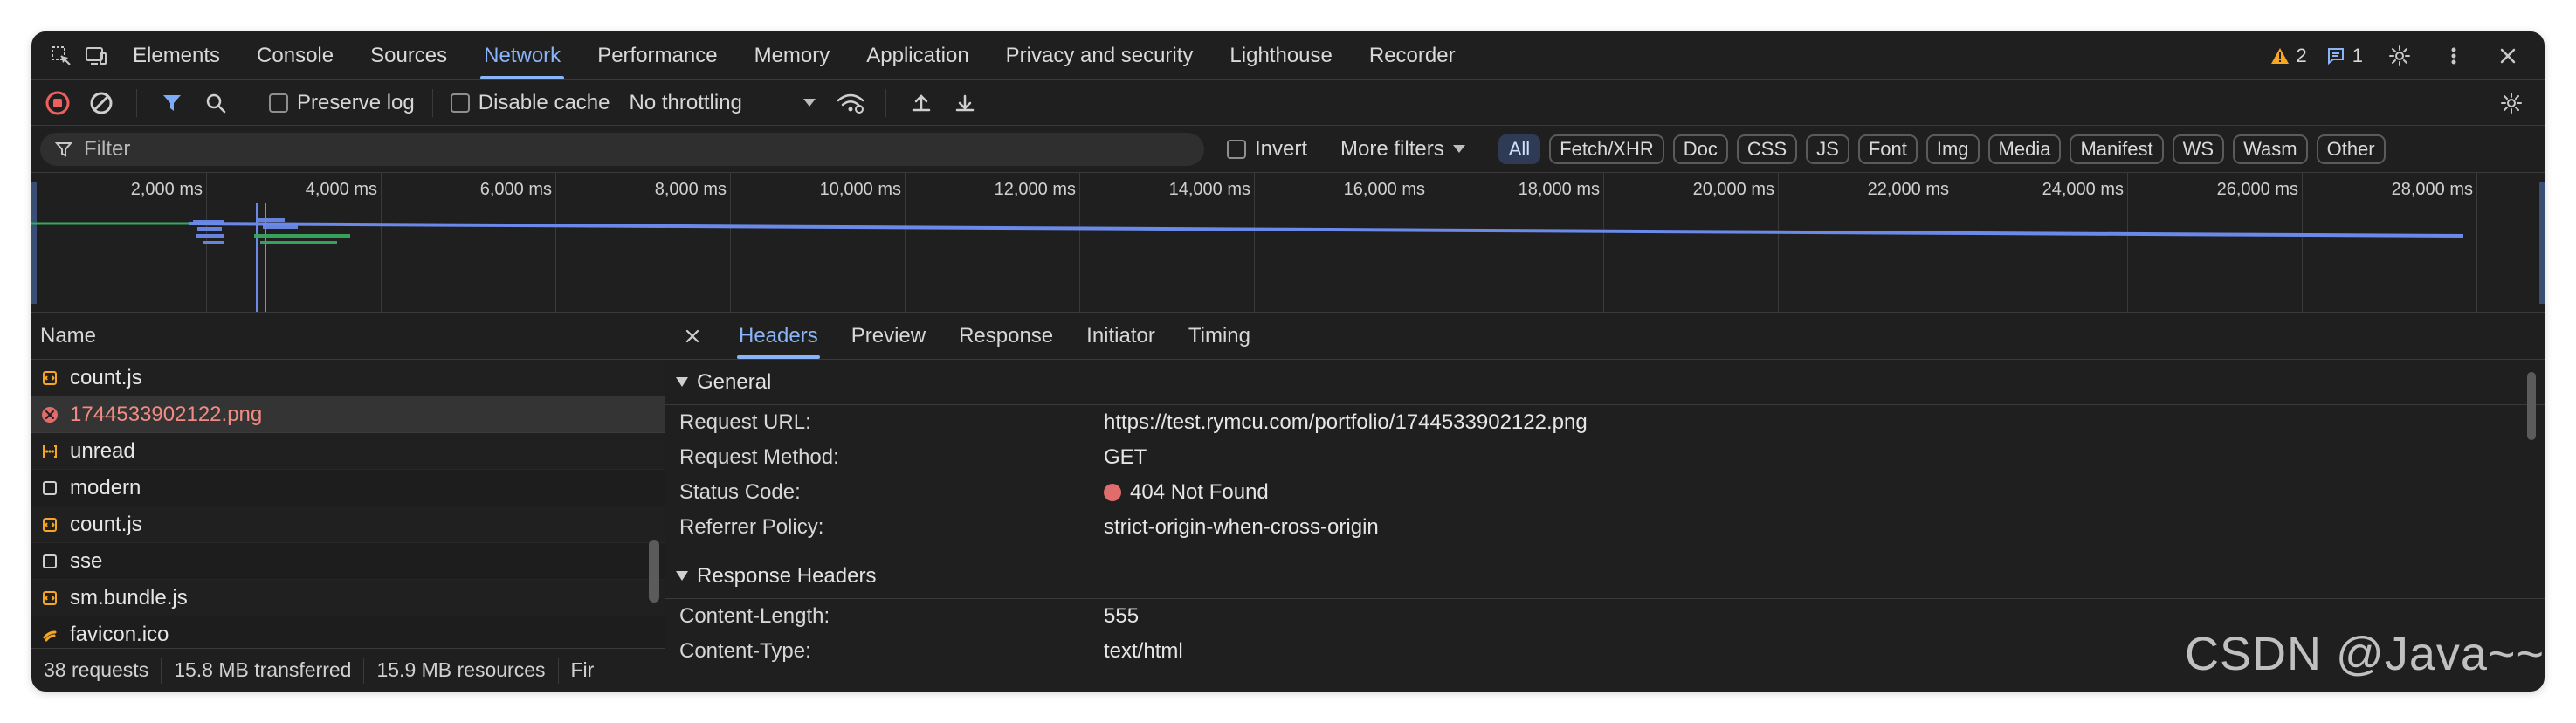 The image size is (2576, 723). Describe the element at coordinates (582, 669) in the screenshot. I see `status-finish: Fir` at that location.